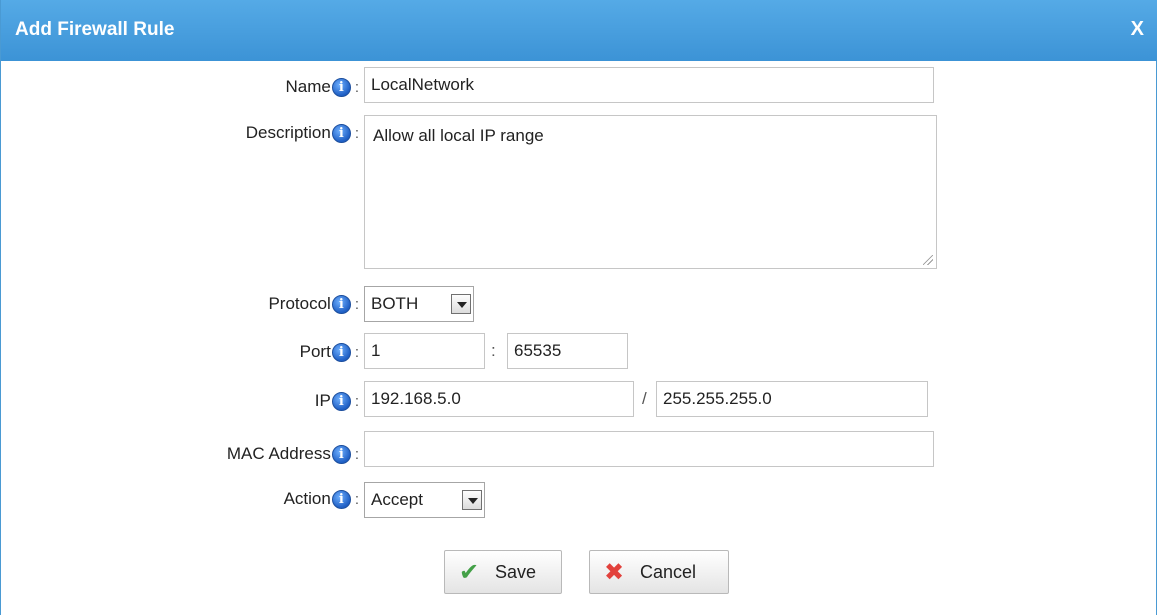  What do you see at coordinates (424, 500) in the screenshot?
I see `action-select: Accept` at bounding box center [424, 500].